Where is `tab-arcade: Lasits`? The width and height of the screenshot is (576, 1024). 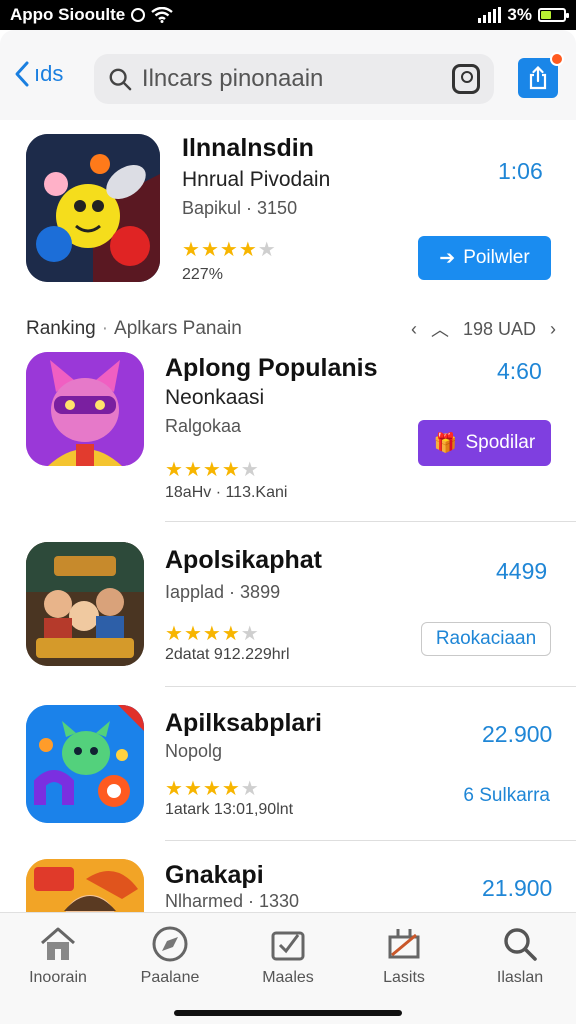
tab-arcade: Lasits is located at coordinates (404, 956).